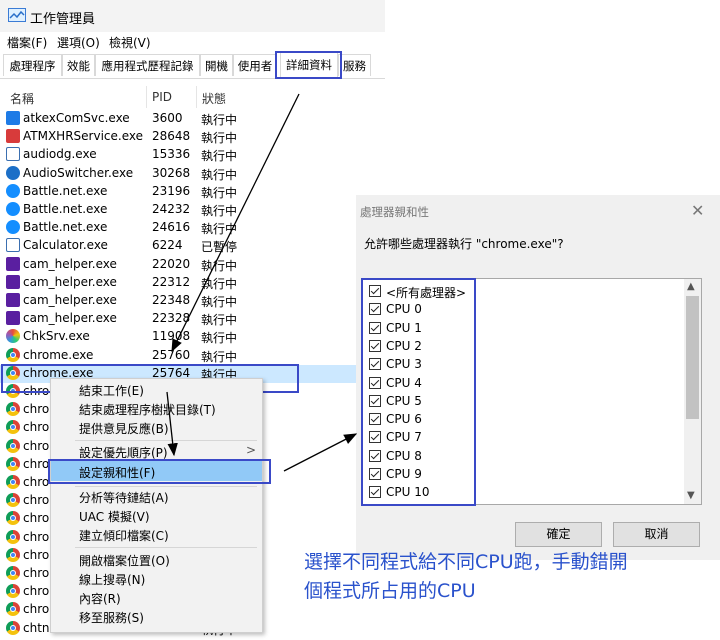 The height and width of the screenshot is (640, 720). What do you see at coordinates (172, 424) in the screenshot?
I see `arrow-row-to-menu` at bounding box center [172, 424].